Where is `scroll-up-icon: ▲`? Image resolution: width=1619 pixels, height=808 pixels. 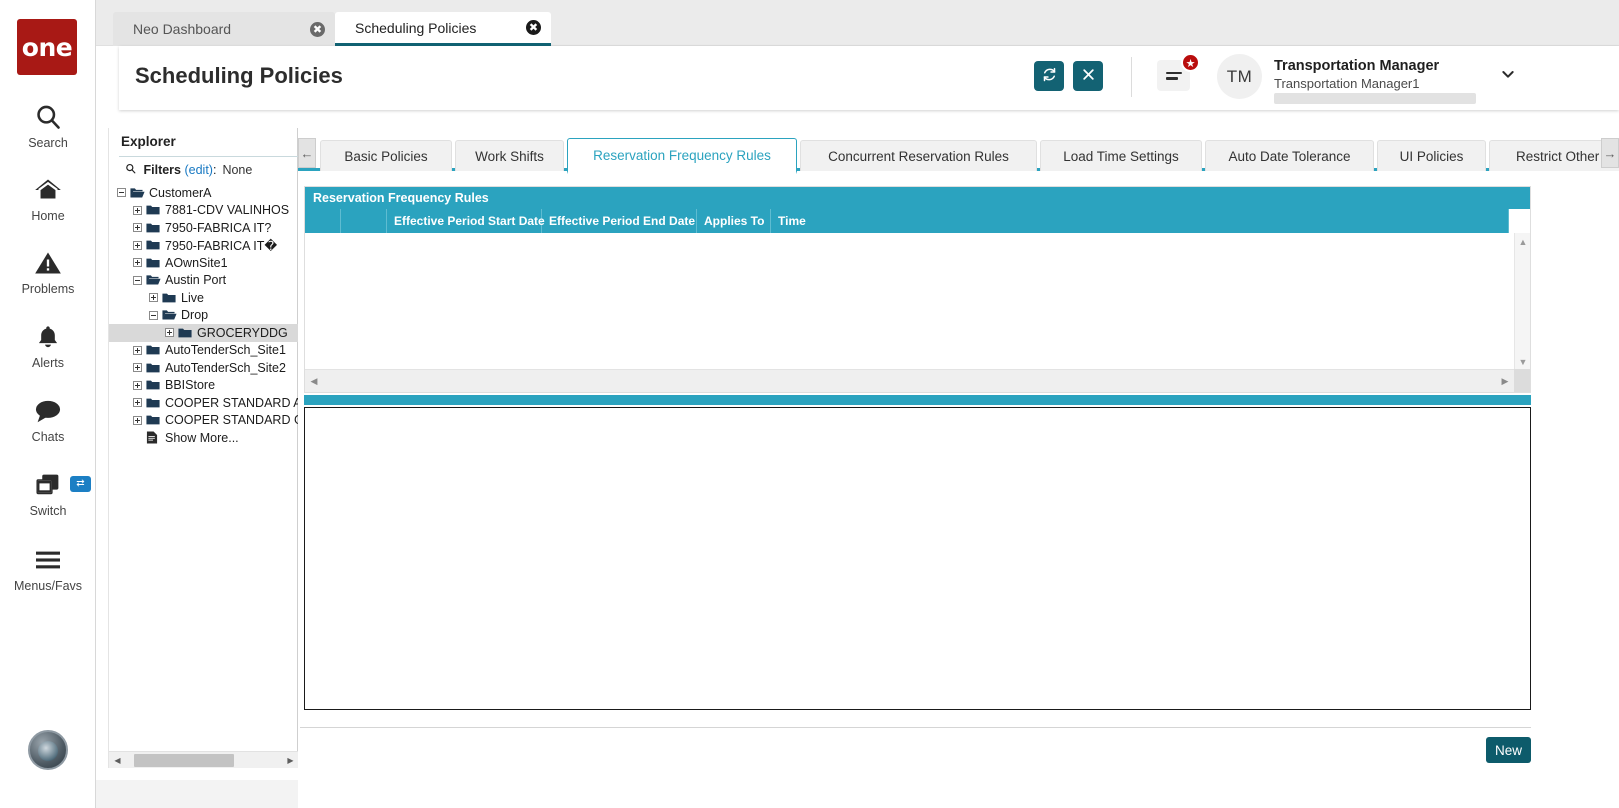 scroll-up-icon: ▲ is located at coordinates (1523, 242).